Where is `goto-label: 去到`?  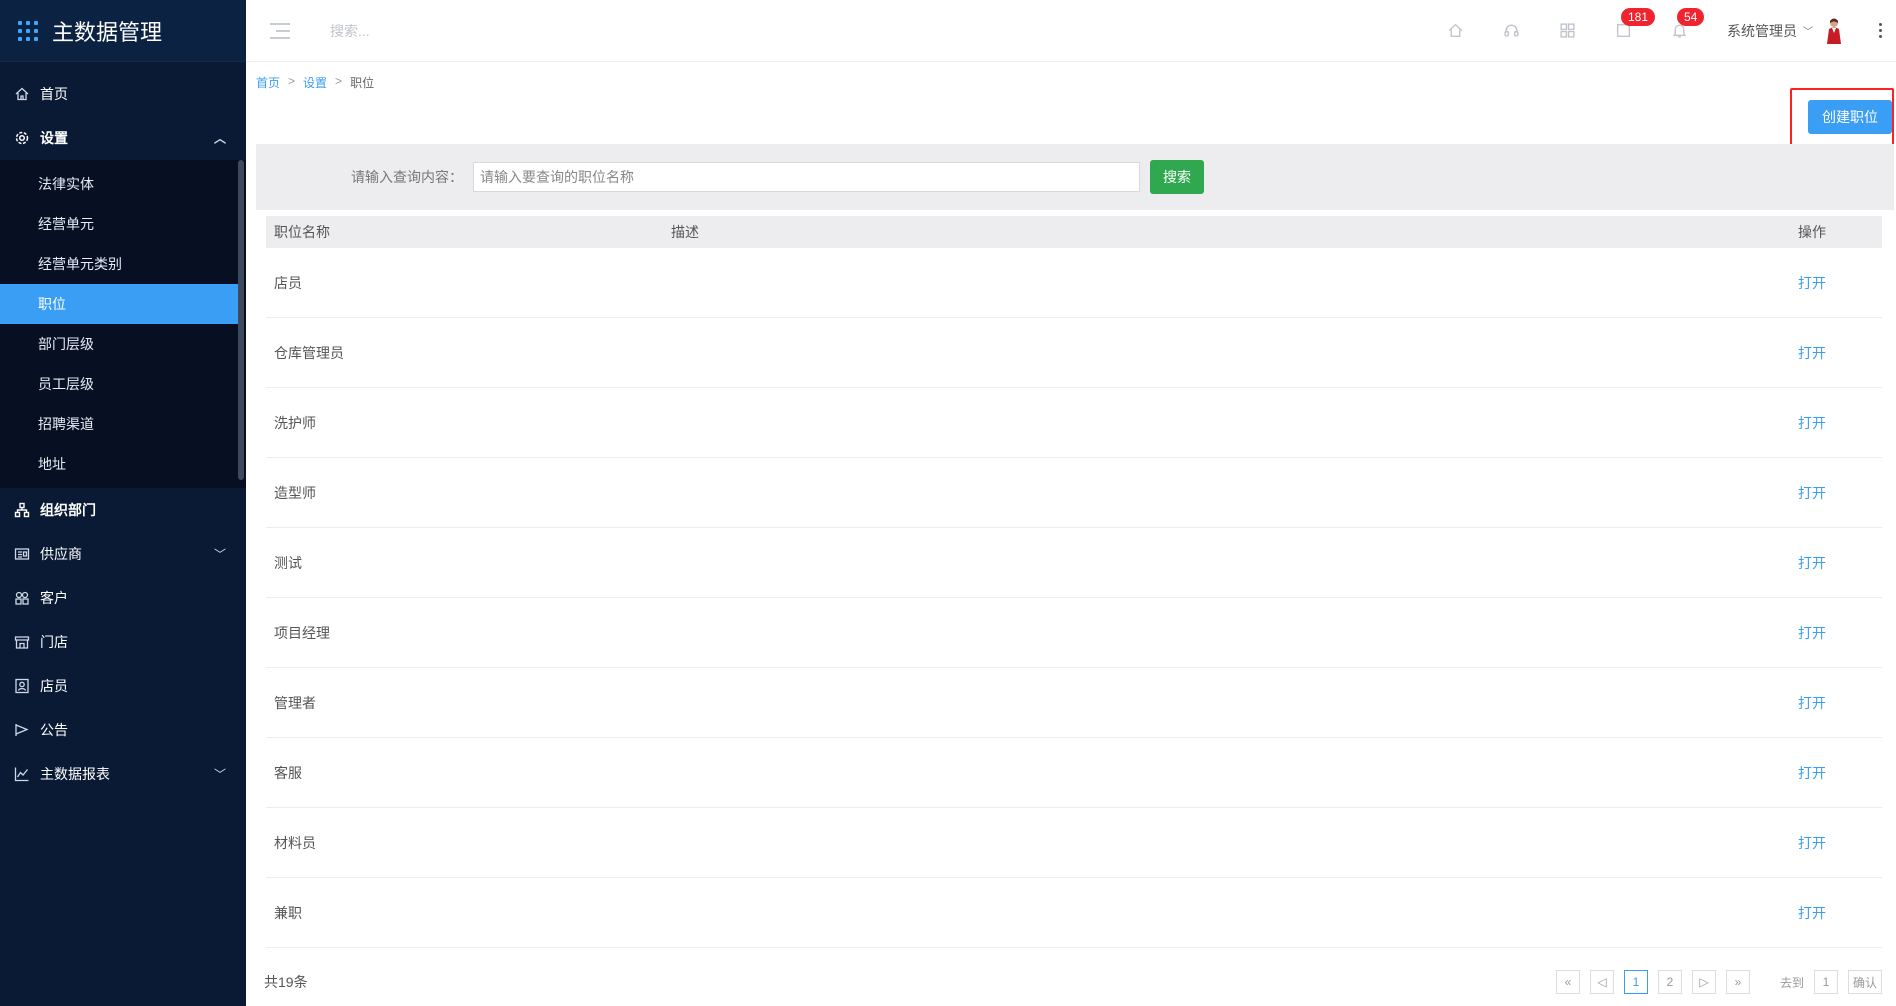
goto-label: 去到 is located at coordinates (1791, 982).